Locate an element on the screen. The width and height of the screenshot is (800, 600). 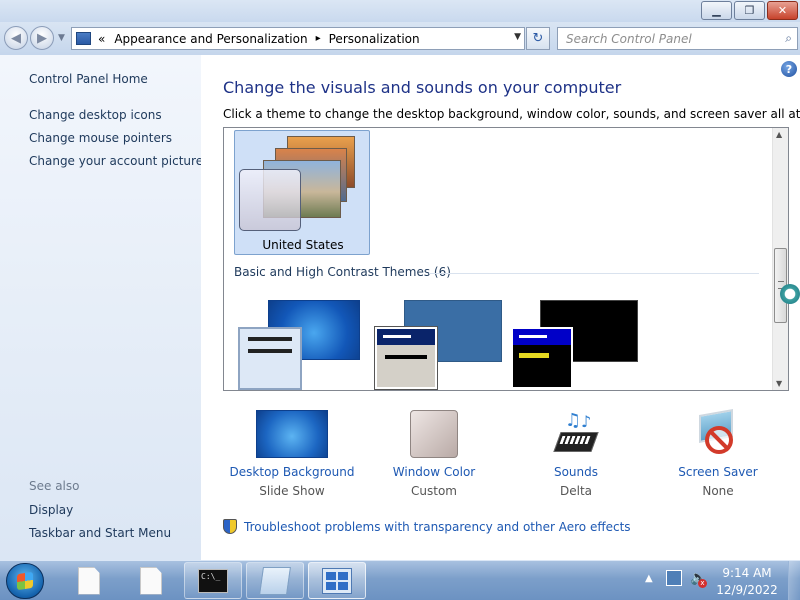
theme-united-states: United States is located at coordinates (302, 192).